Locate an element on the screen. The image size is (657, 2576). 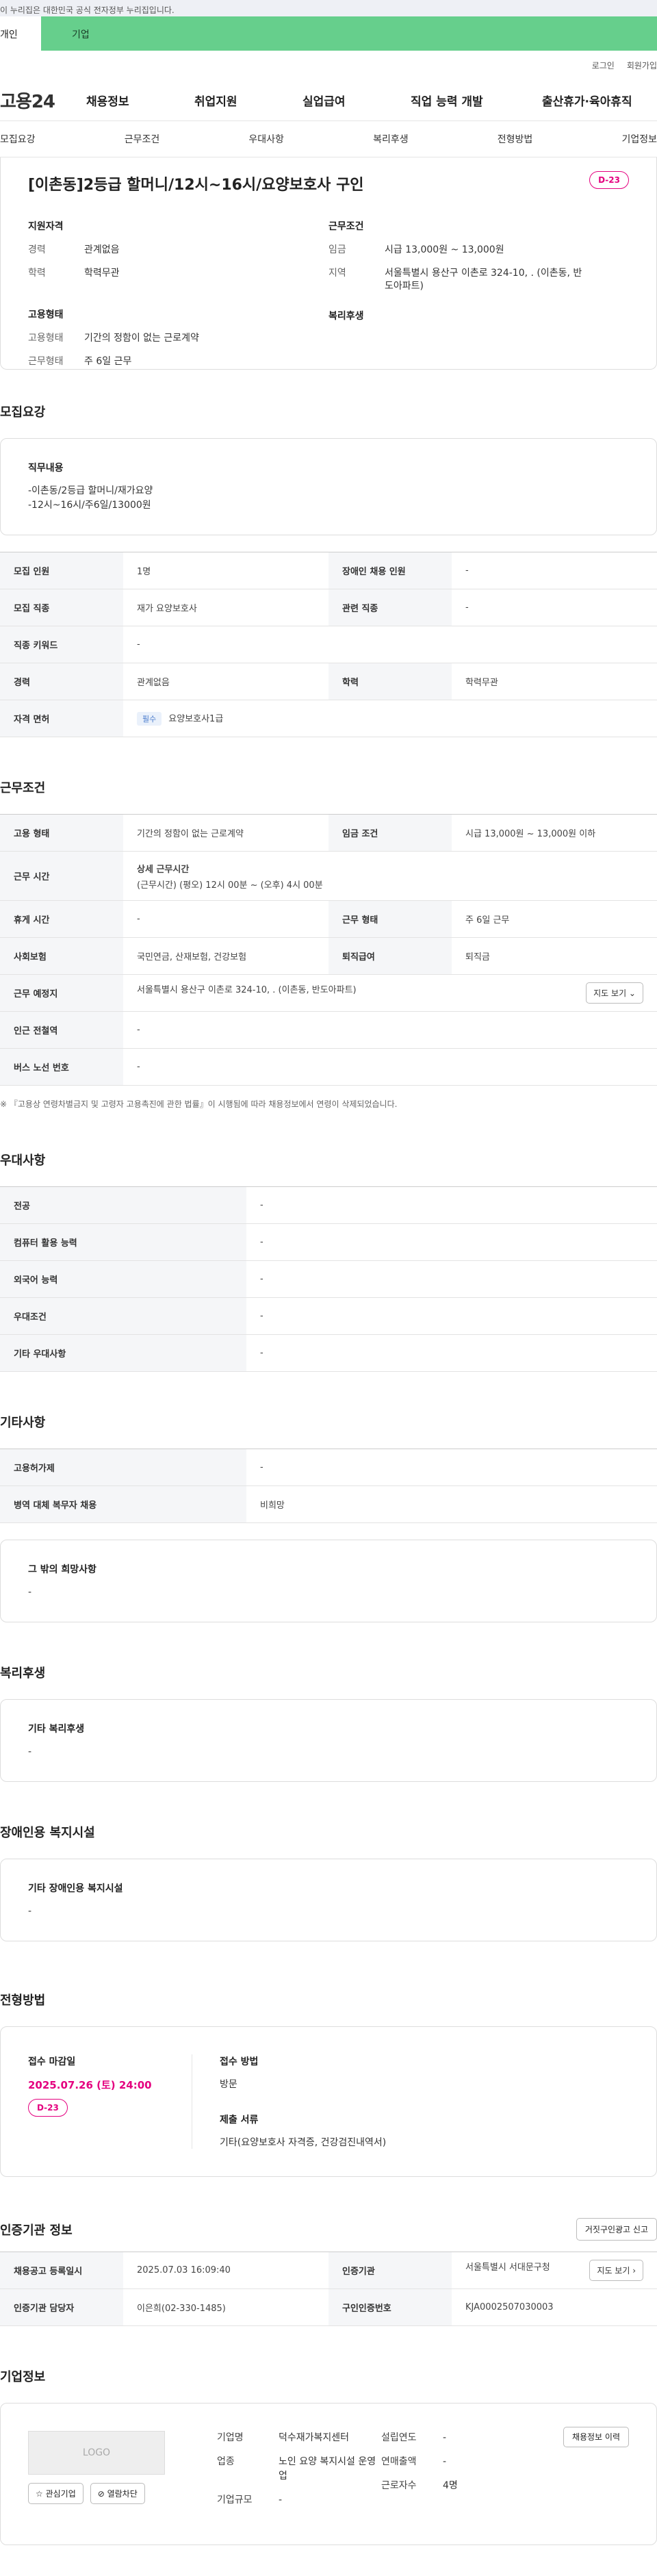
corp-biz-value: 노인 요양 복지시설 운영업 is located at coordinates (327, 2469).